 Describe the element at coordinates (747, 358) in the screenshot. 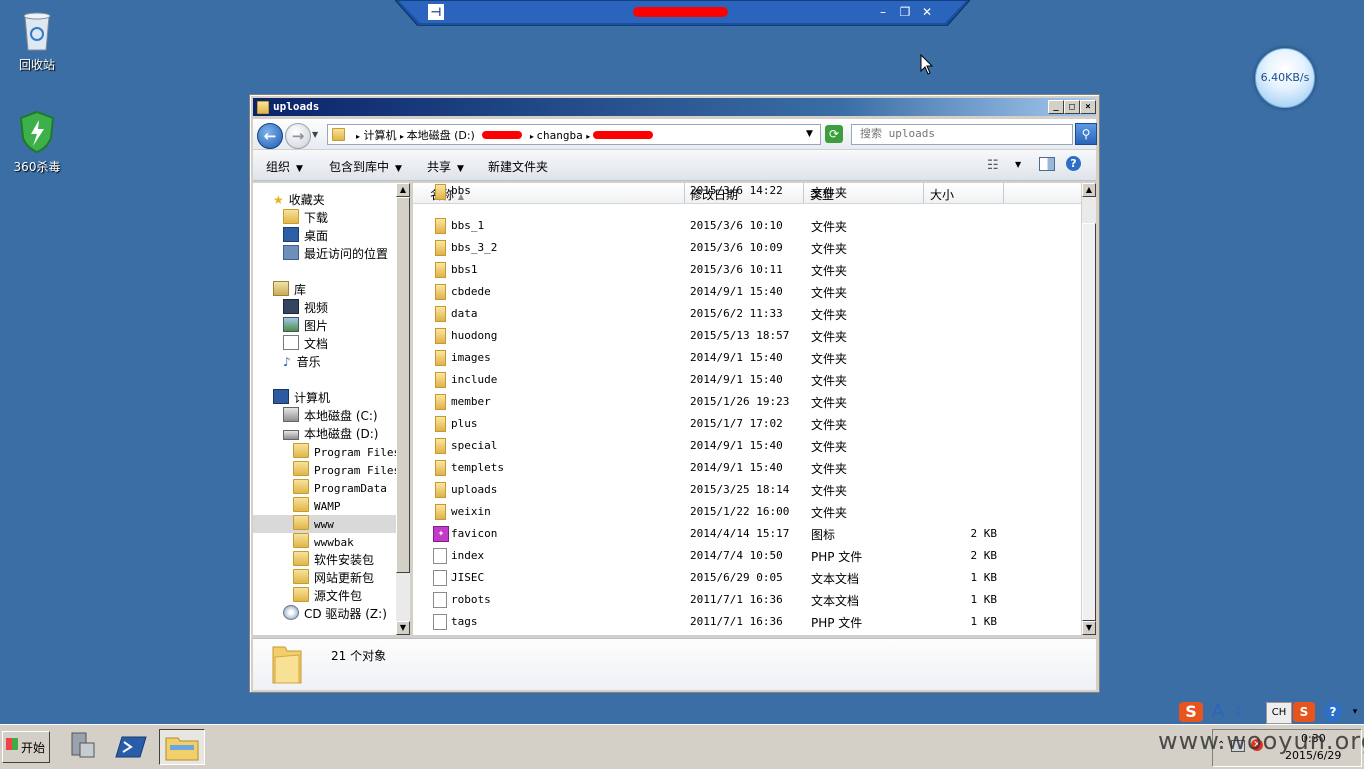

I see `file-row: images 2014/9/1 15:40 文件夹` at that location.